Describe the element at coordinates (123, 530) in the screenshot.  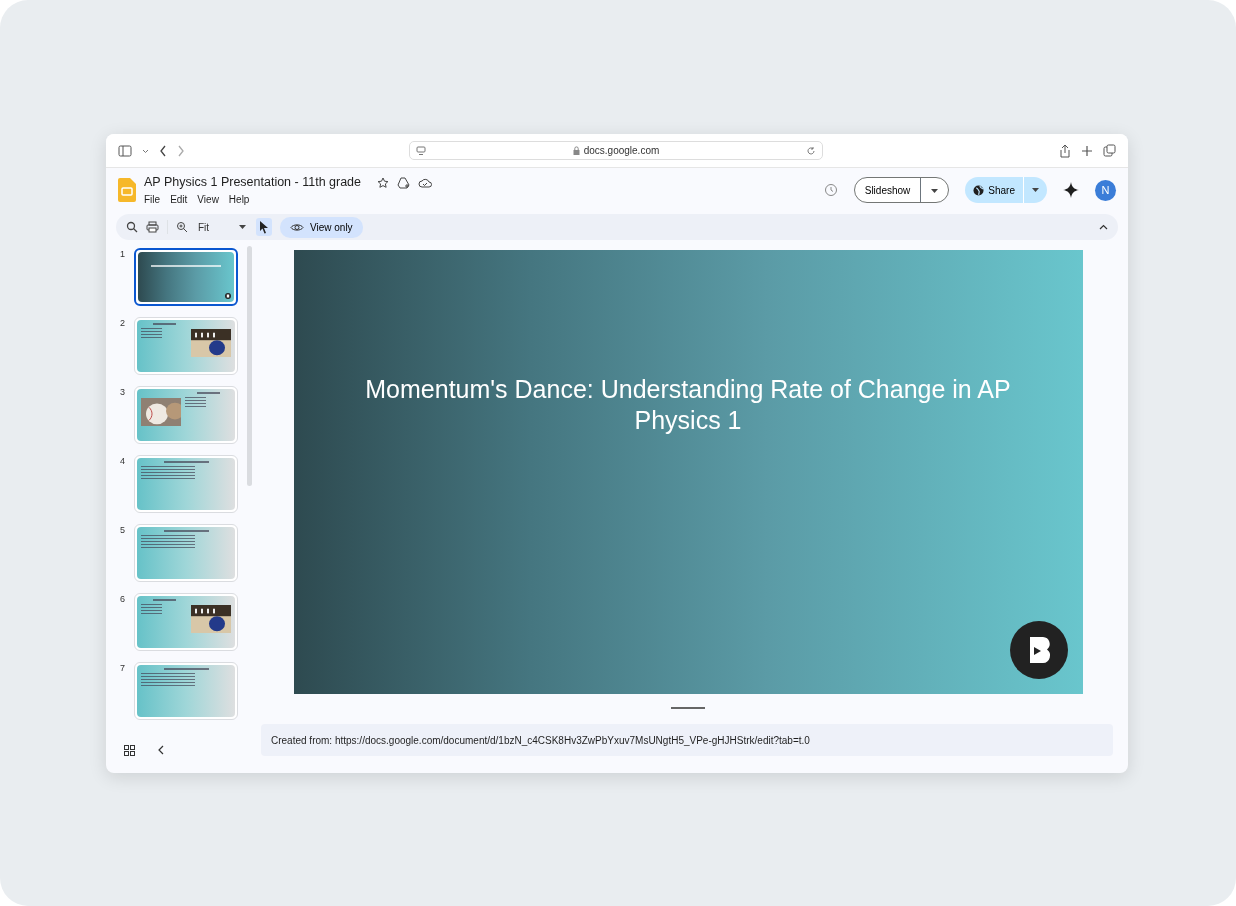
I see `slide-number: 5` at that location.